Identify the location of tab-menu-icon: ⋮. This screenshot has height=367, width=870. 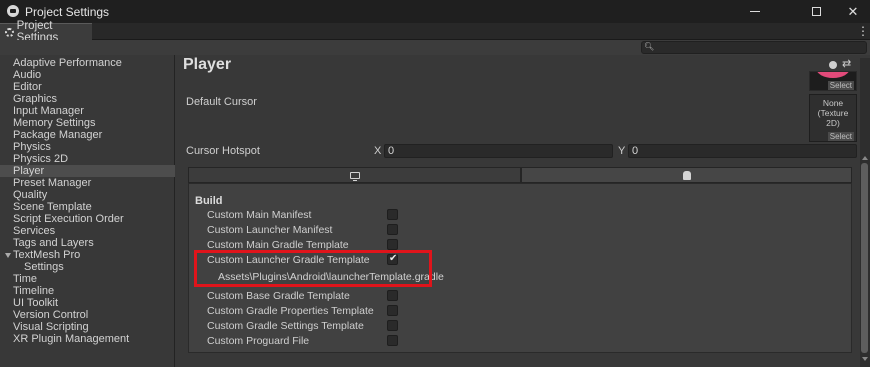
(863, 31).